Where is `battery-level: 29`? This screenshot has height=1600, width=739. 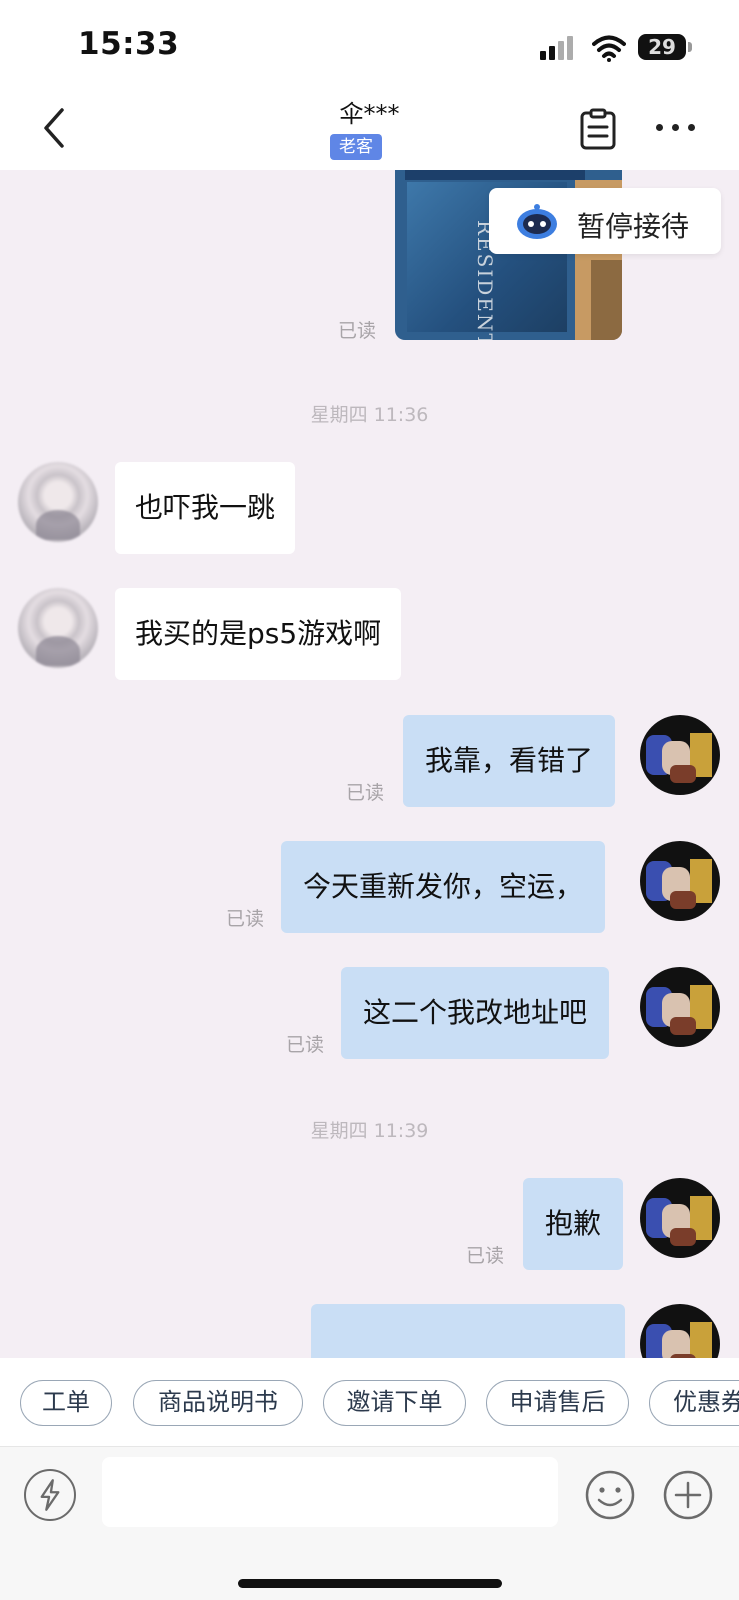 battery-level: 29 is located at coordinates (662, 47).